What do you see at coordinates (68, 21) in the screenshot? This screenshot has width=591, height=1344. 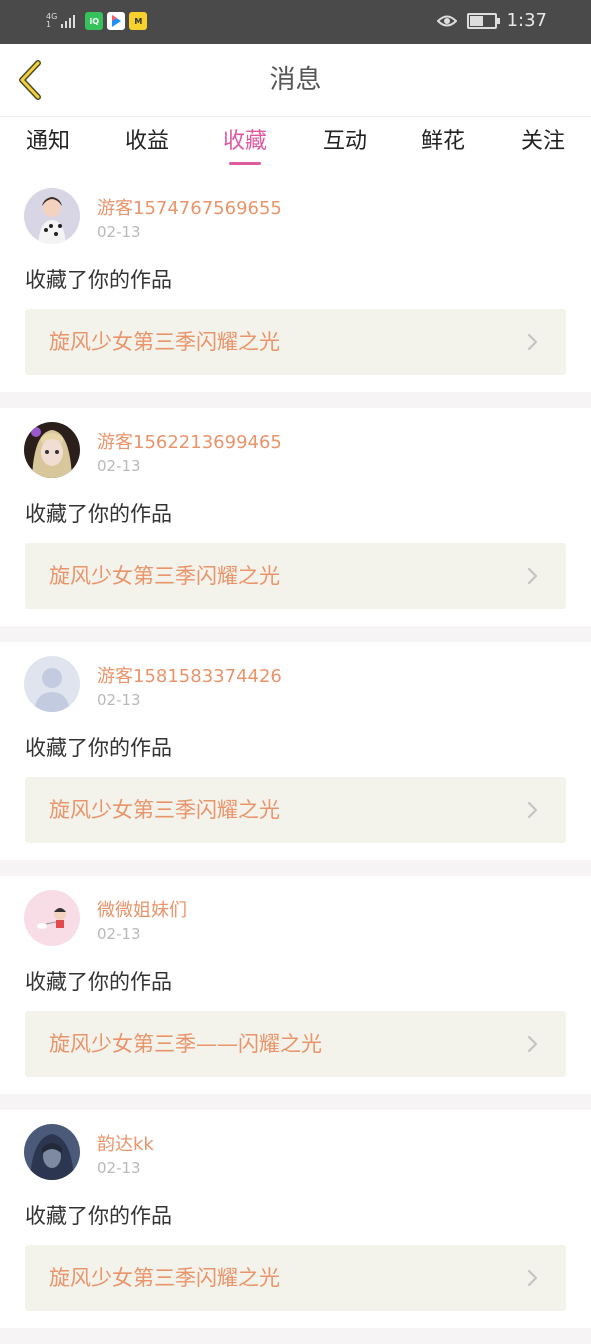 I see `signal-icon` at bounding box center [68, 21].